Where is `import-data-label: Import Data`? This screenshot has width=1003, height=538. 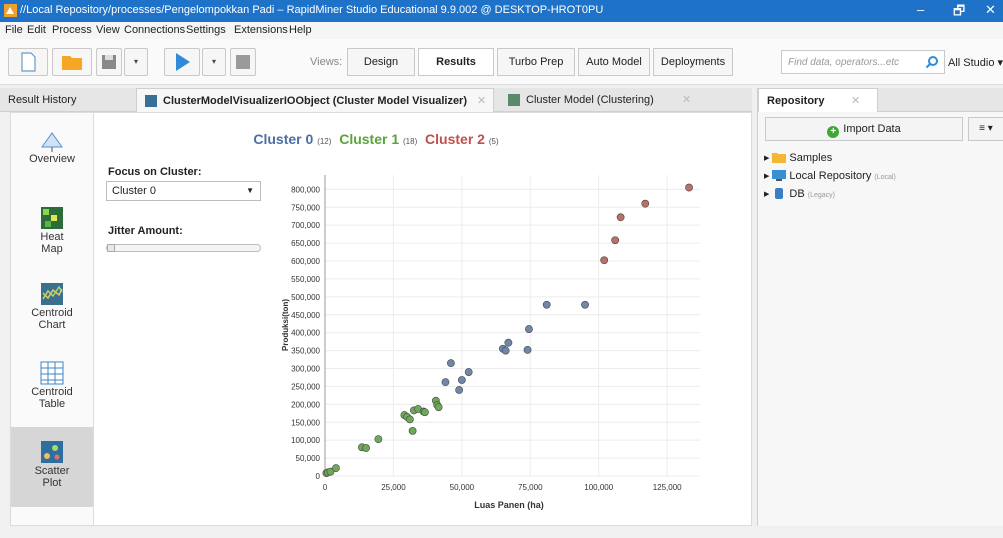
import-data-label: Import Data is located at coordinates (872, 129).